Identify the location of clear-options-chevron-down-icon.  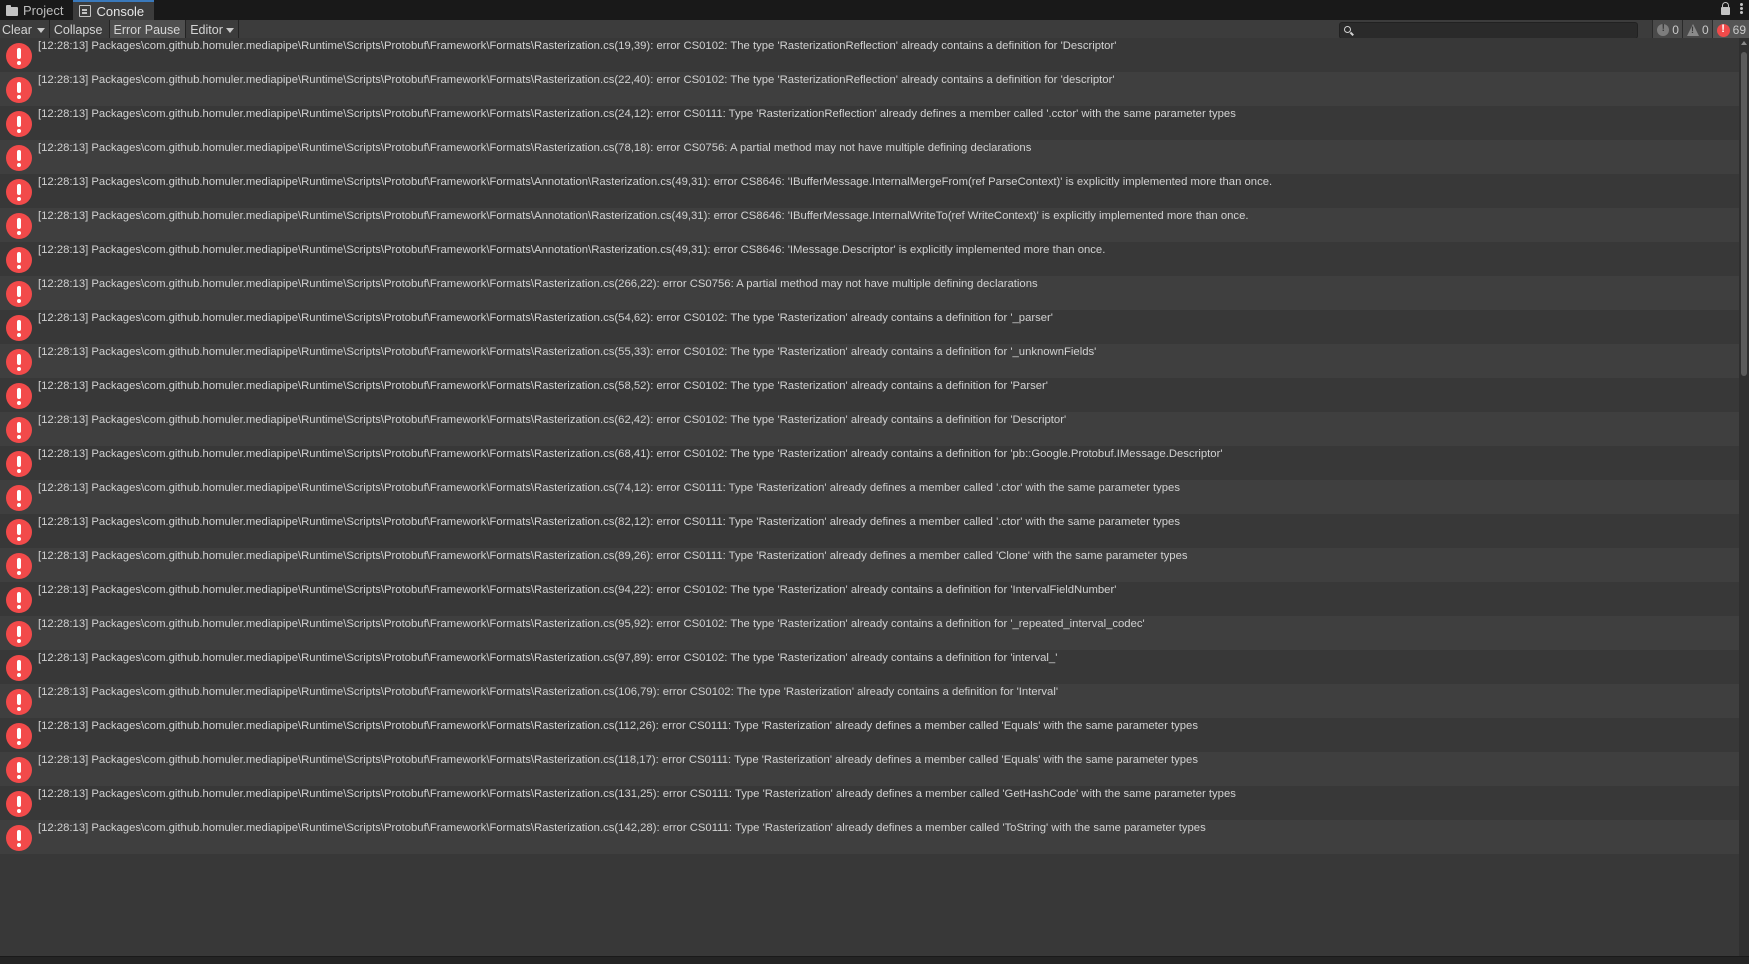
(40, 30).